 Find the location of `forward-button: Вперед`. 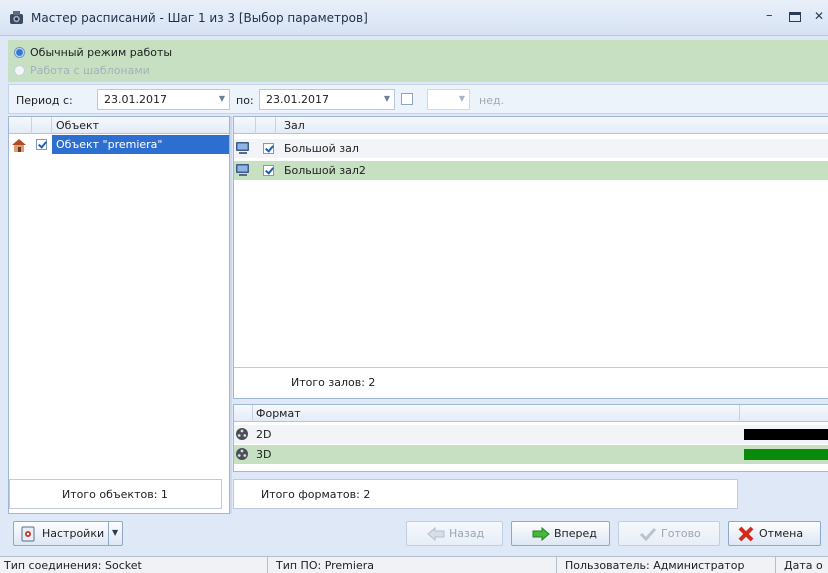

forward-button: Вперед is located at coordinates (560, 533).